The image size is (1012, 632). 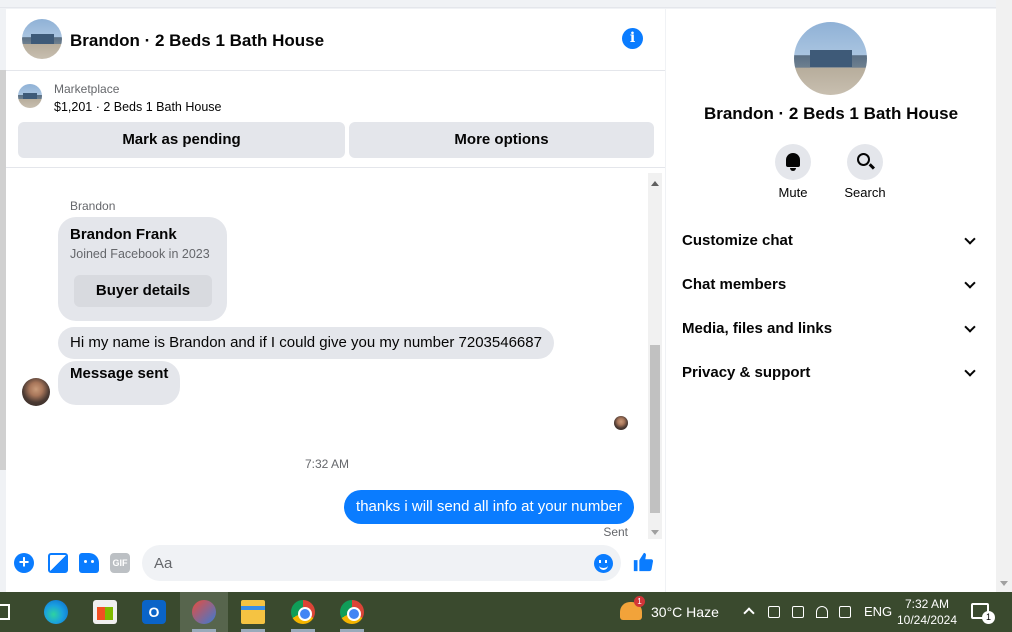 What do you see at coordinates (143, 291) in the screenshot?
I see `buyer-details-button: Buyer details` at bounding box center [143, 291].